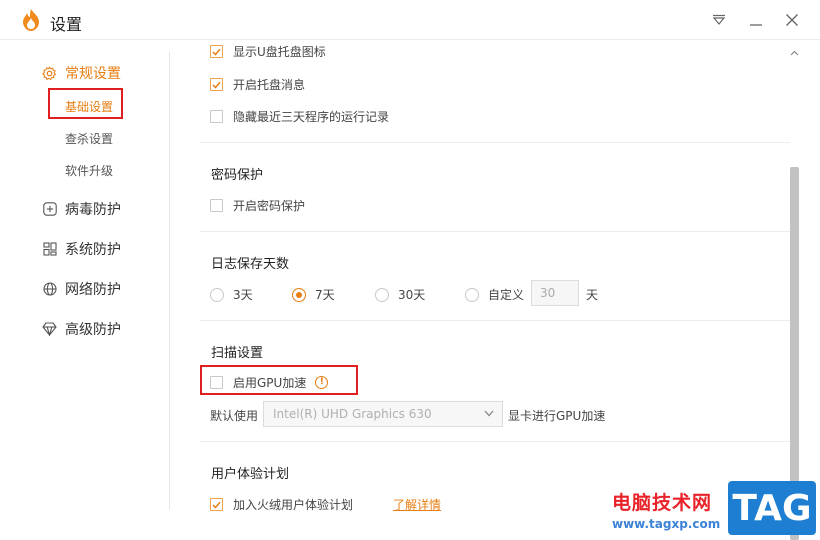 Image resolution: width=820 pixels, height=540 pixels. What do you see at coordinates (93, 330) in the screenshot?
I see `sidebar-group-label: 高级防护` at bounding box center [93, 330].